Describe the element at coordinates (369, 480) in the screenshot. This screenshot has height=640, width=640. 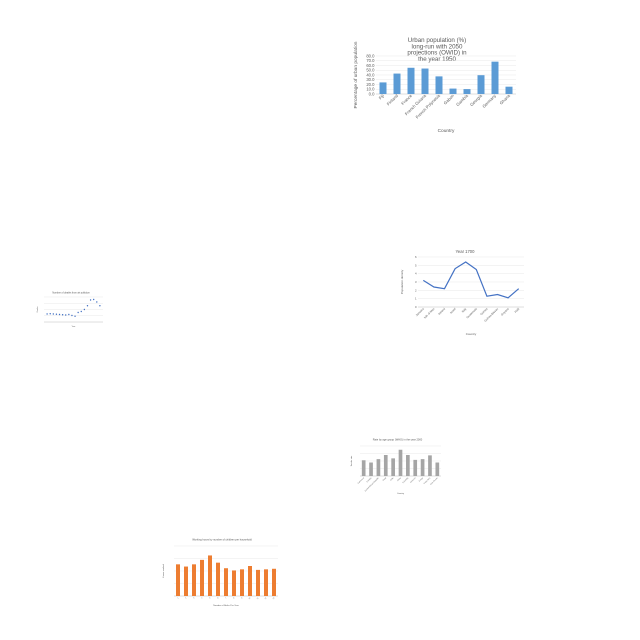
I see `x-tick-label: Canada` at that location.